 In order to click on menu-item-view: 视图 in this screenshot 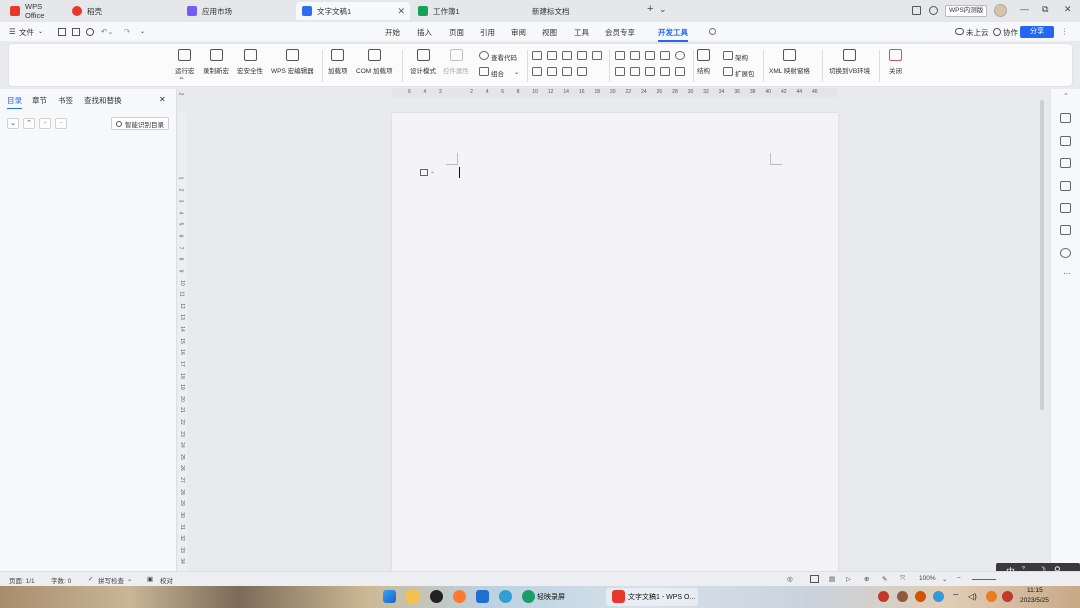, I will do `click(549, 32)`.